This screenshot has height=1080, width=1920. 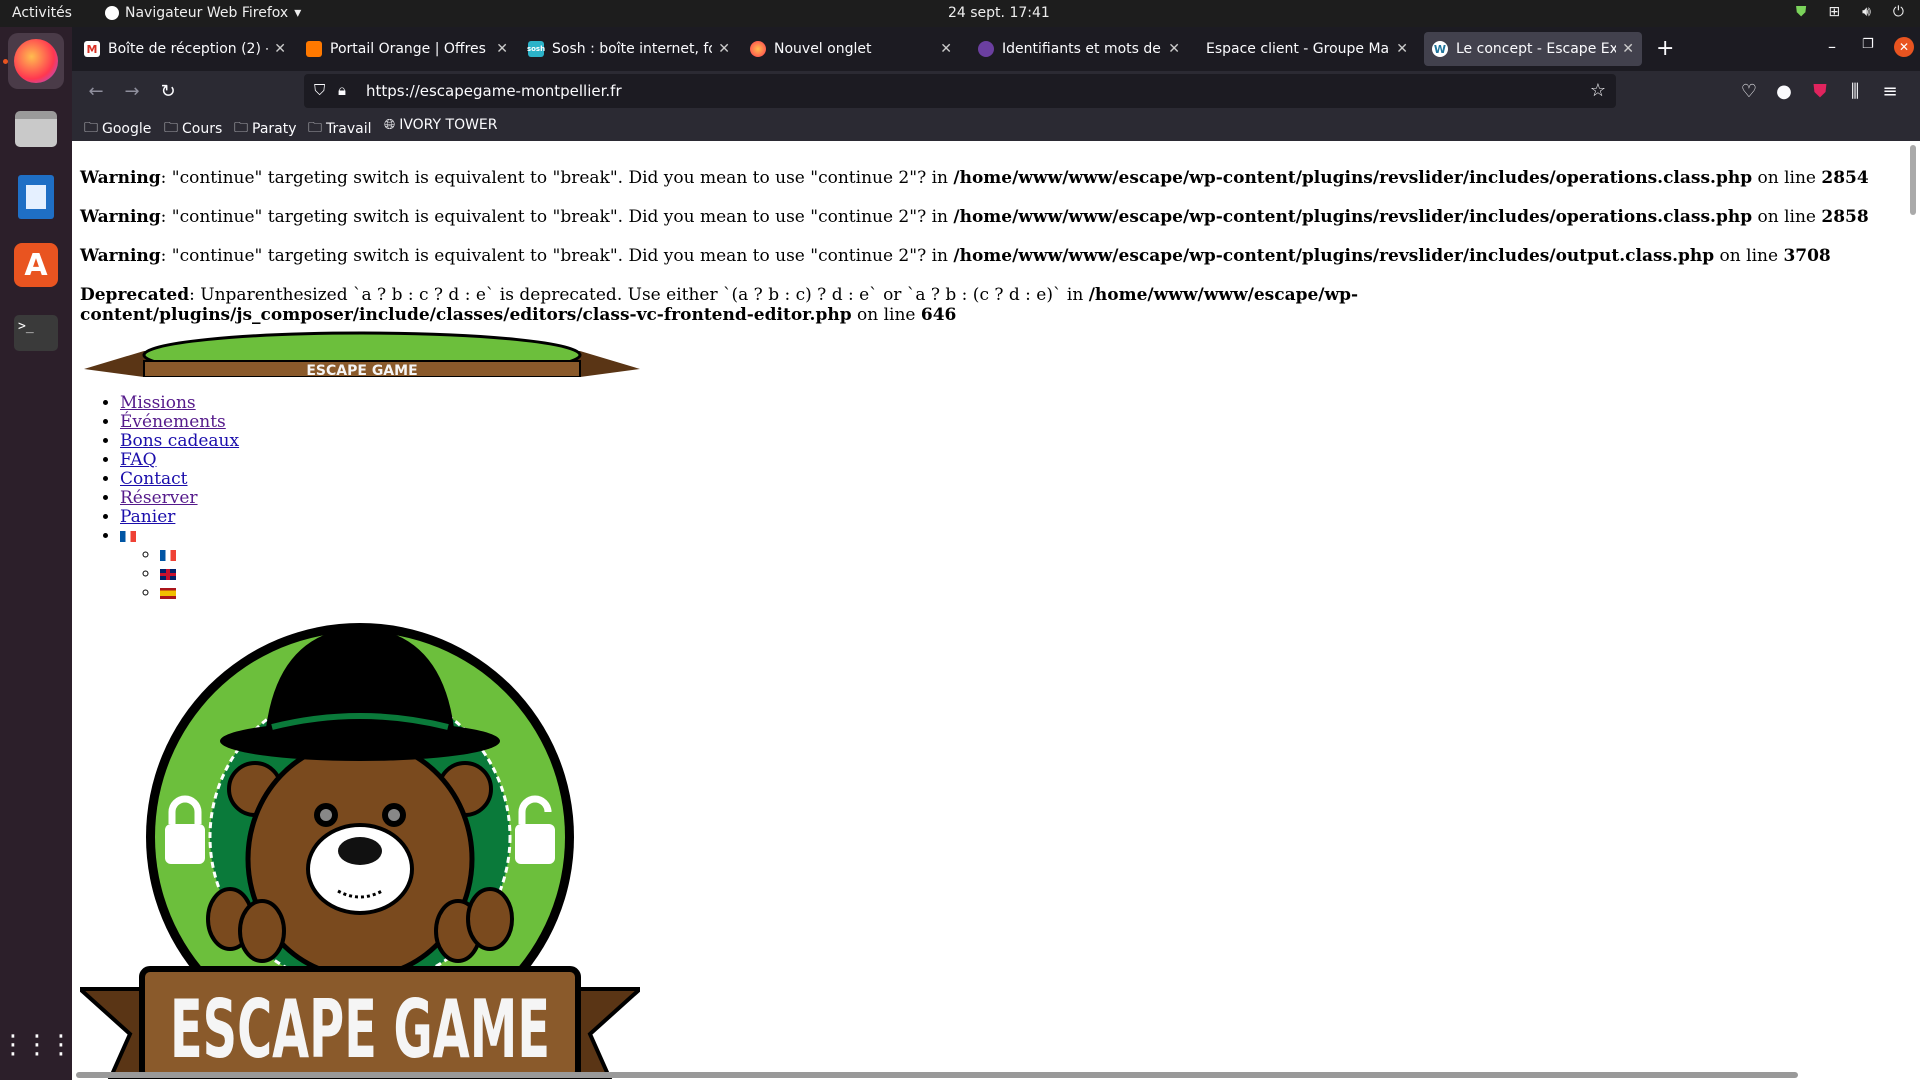 I want to click on bookmark-paraty: 🗀 Paraty, so click(x=265, y=129).